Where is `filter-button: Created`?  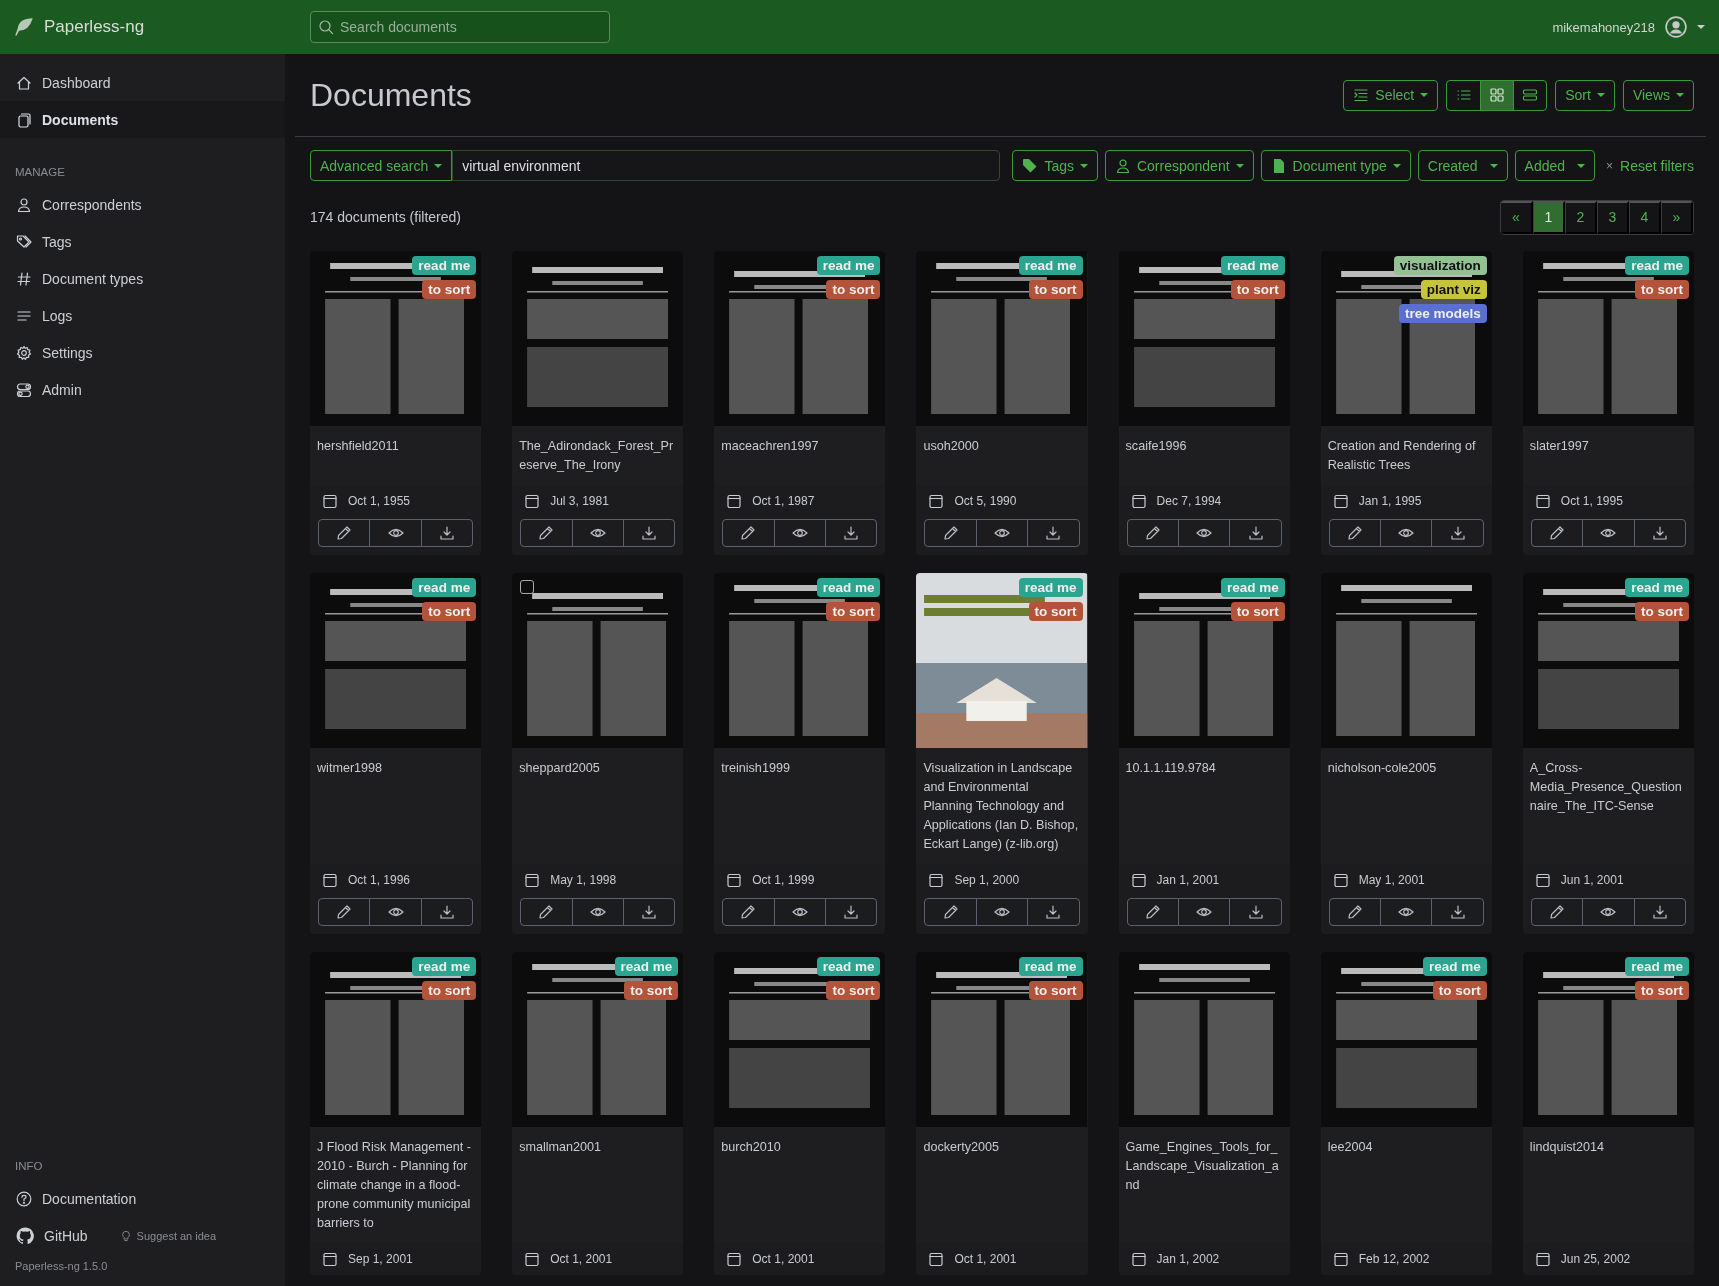
filter-button: Created is located at coordinates (1462, 165).